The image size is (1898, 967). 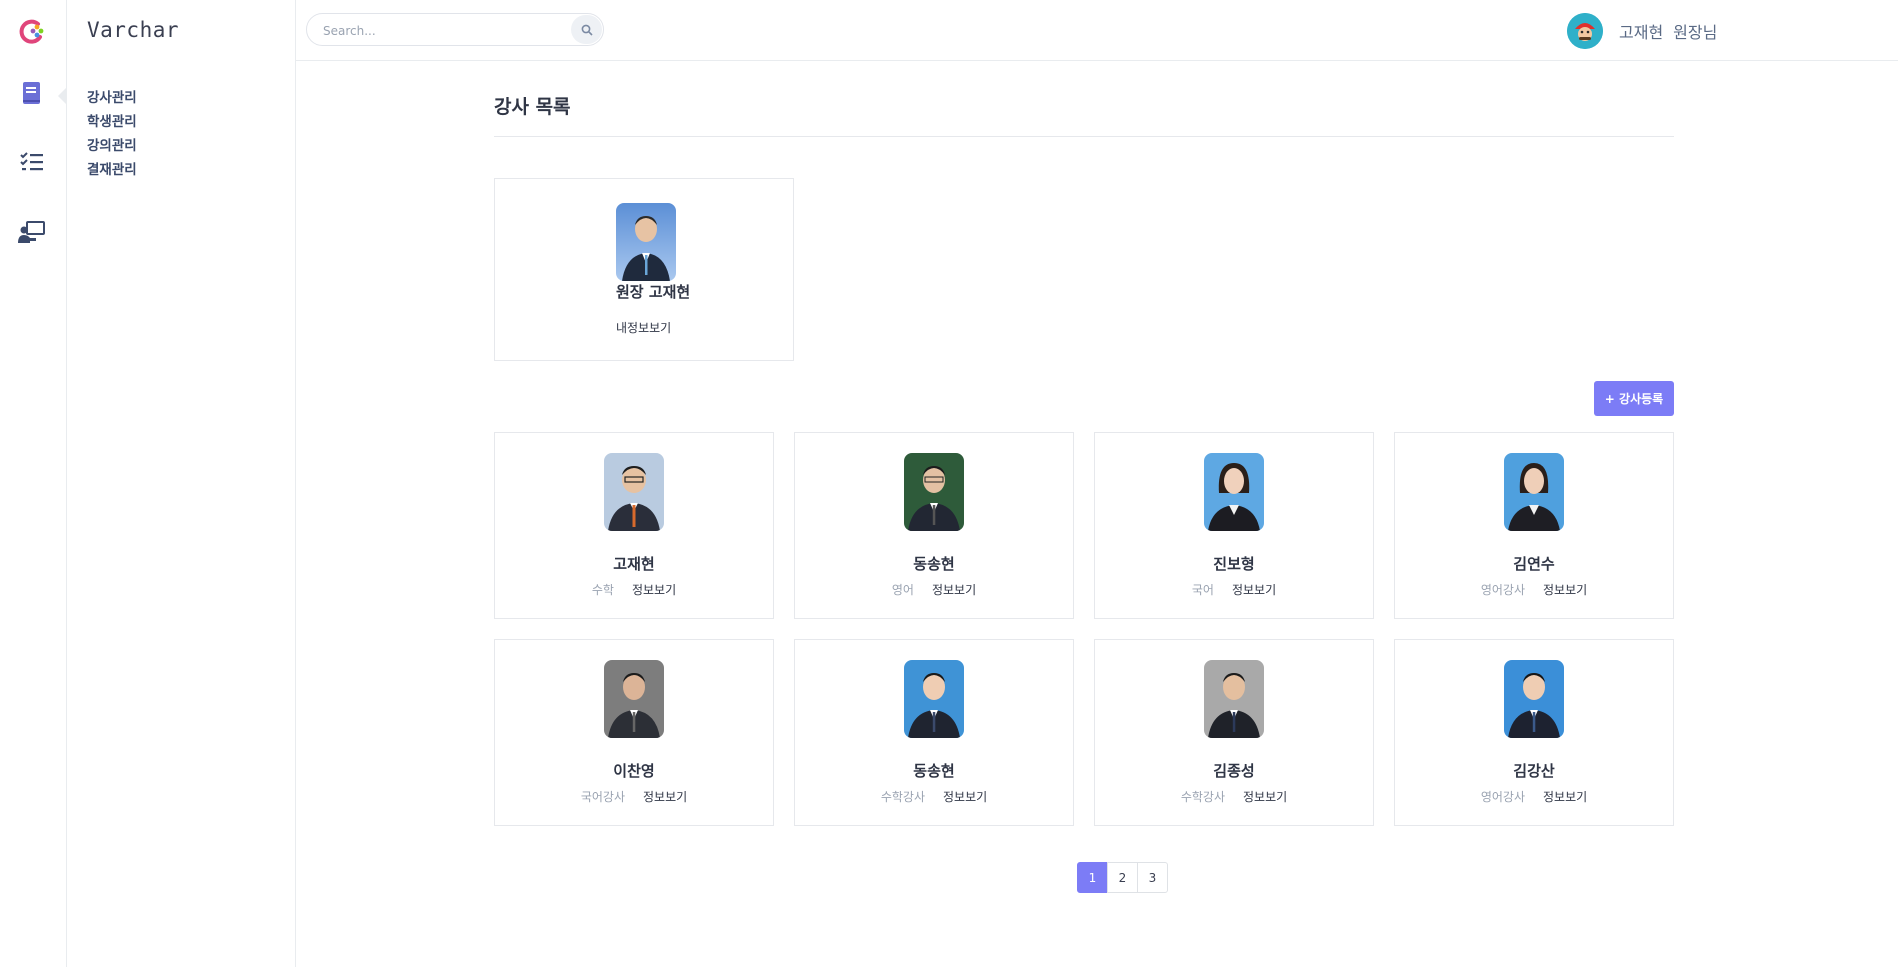 What do you see at coordinates (1084, 136) in the screenshot?
I see `title-divider` at bounding box center [1084, 136].